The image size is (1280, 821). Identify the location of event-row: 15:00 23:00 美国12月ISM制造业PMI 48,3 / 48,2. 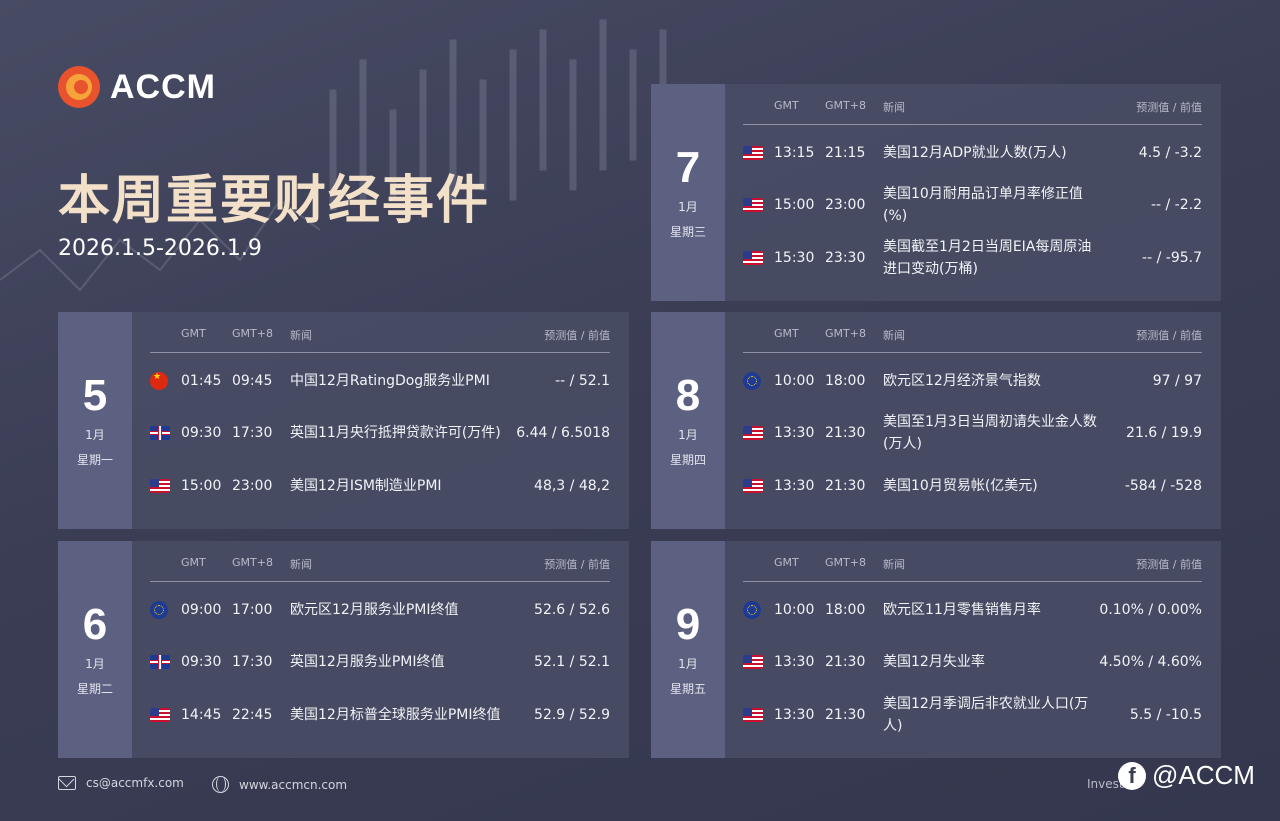
(380, 486).